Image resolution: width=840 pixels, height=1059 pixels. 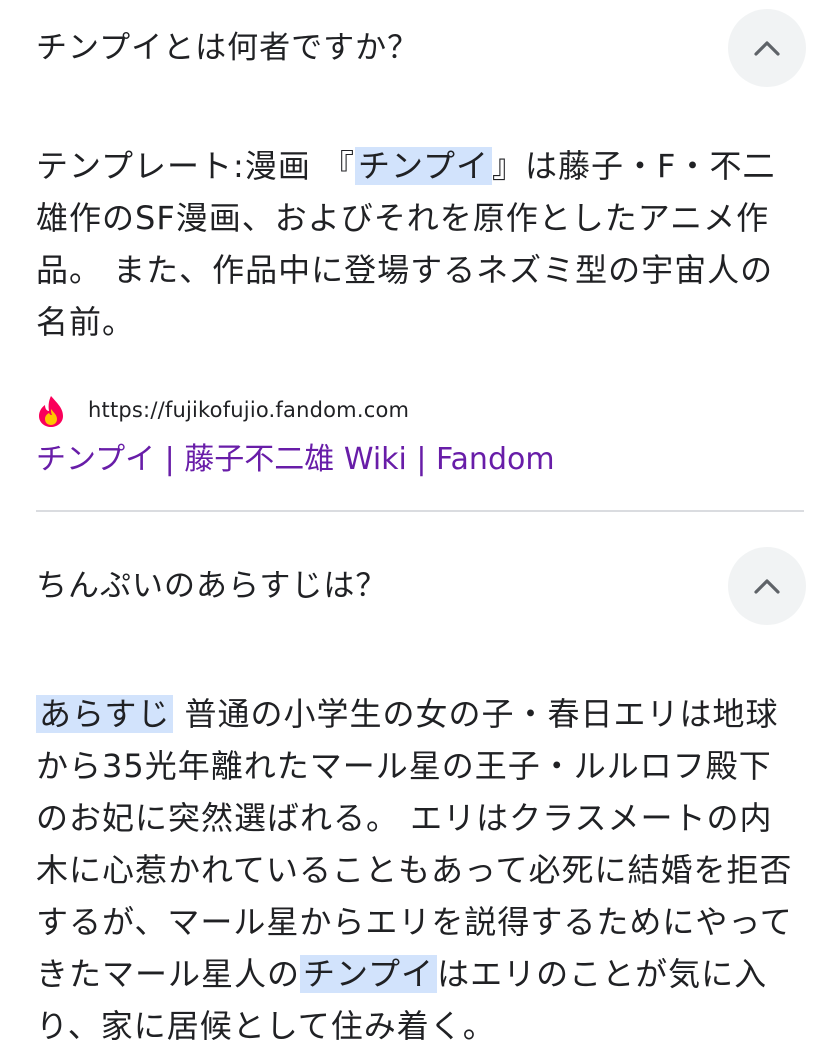 I want to click on divider, so click(x=420, y=511).